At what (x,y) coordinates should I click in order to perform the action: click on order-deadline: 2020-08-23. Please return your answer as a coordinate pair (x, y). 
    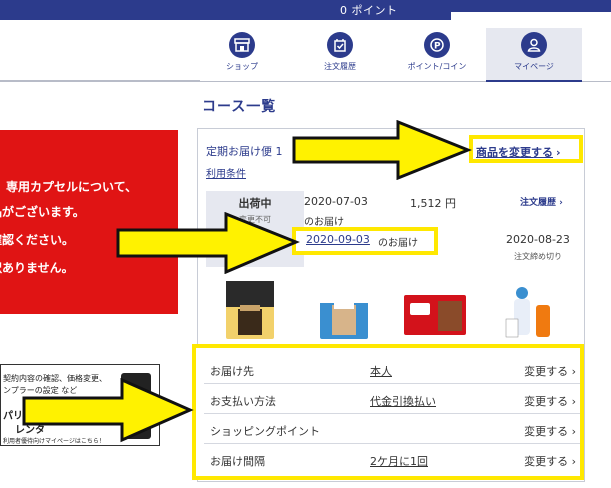
    Looking at the image, I should click on (538, 239).